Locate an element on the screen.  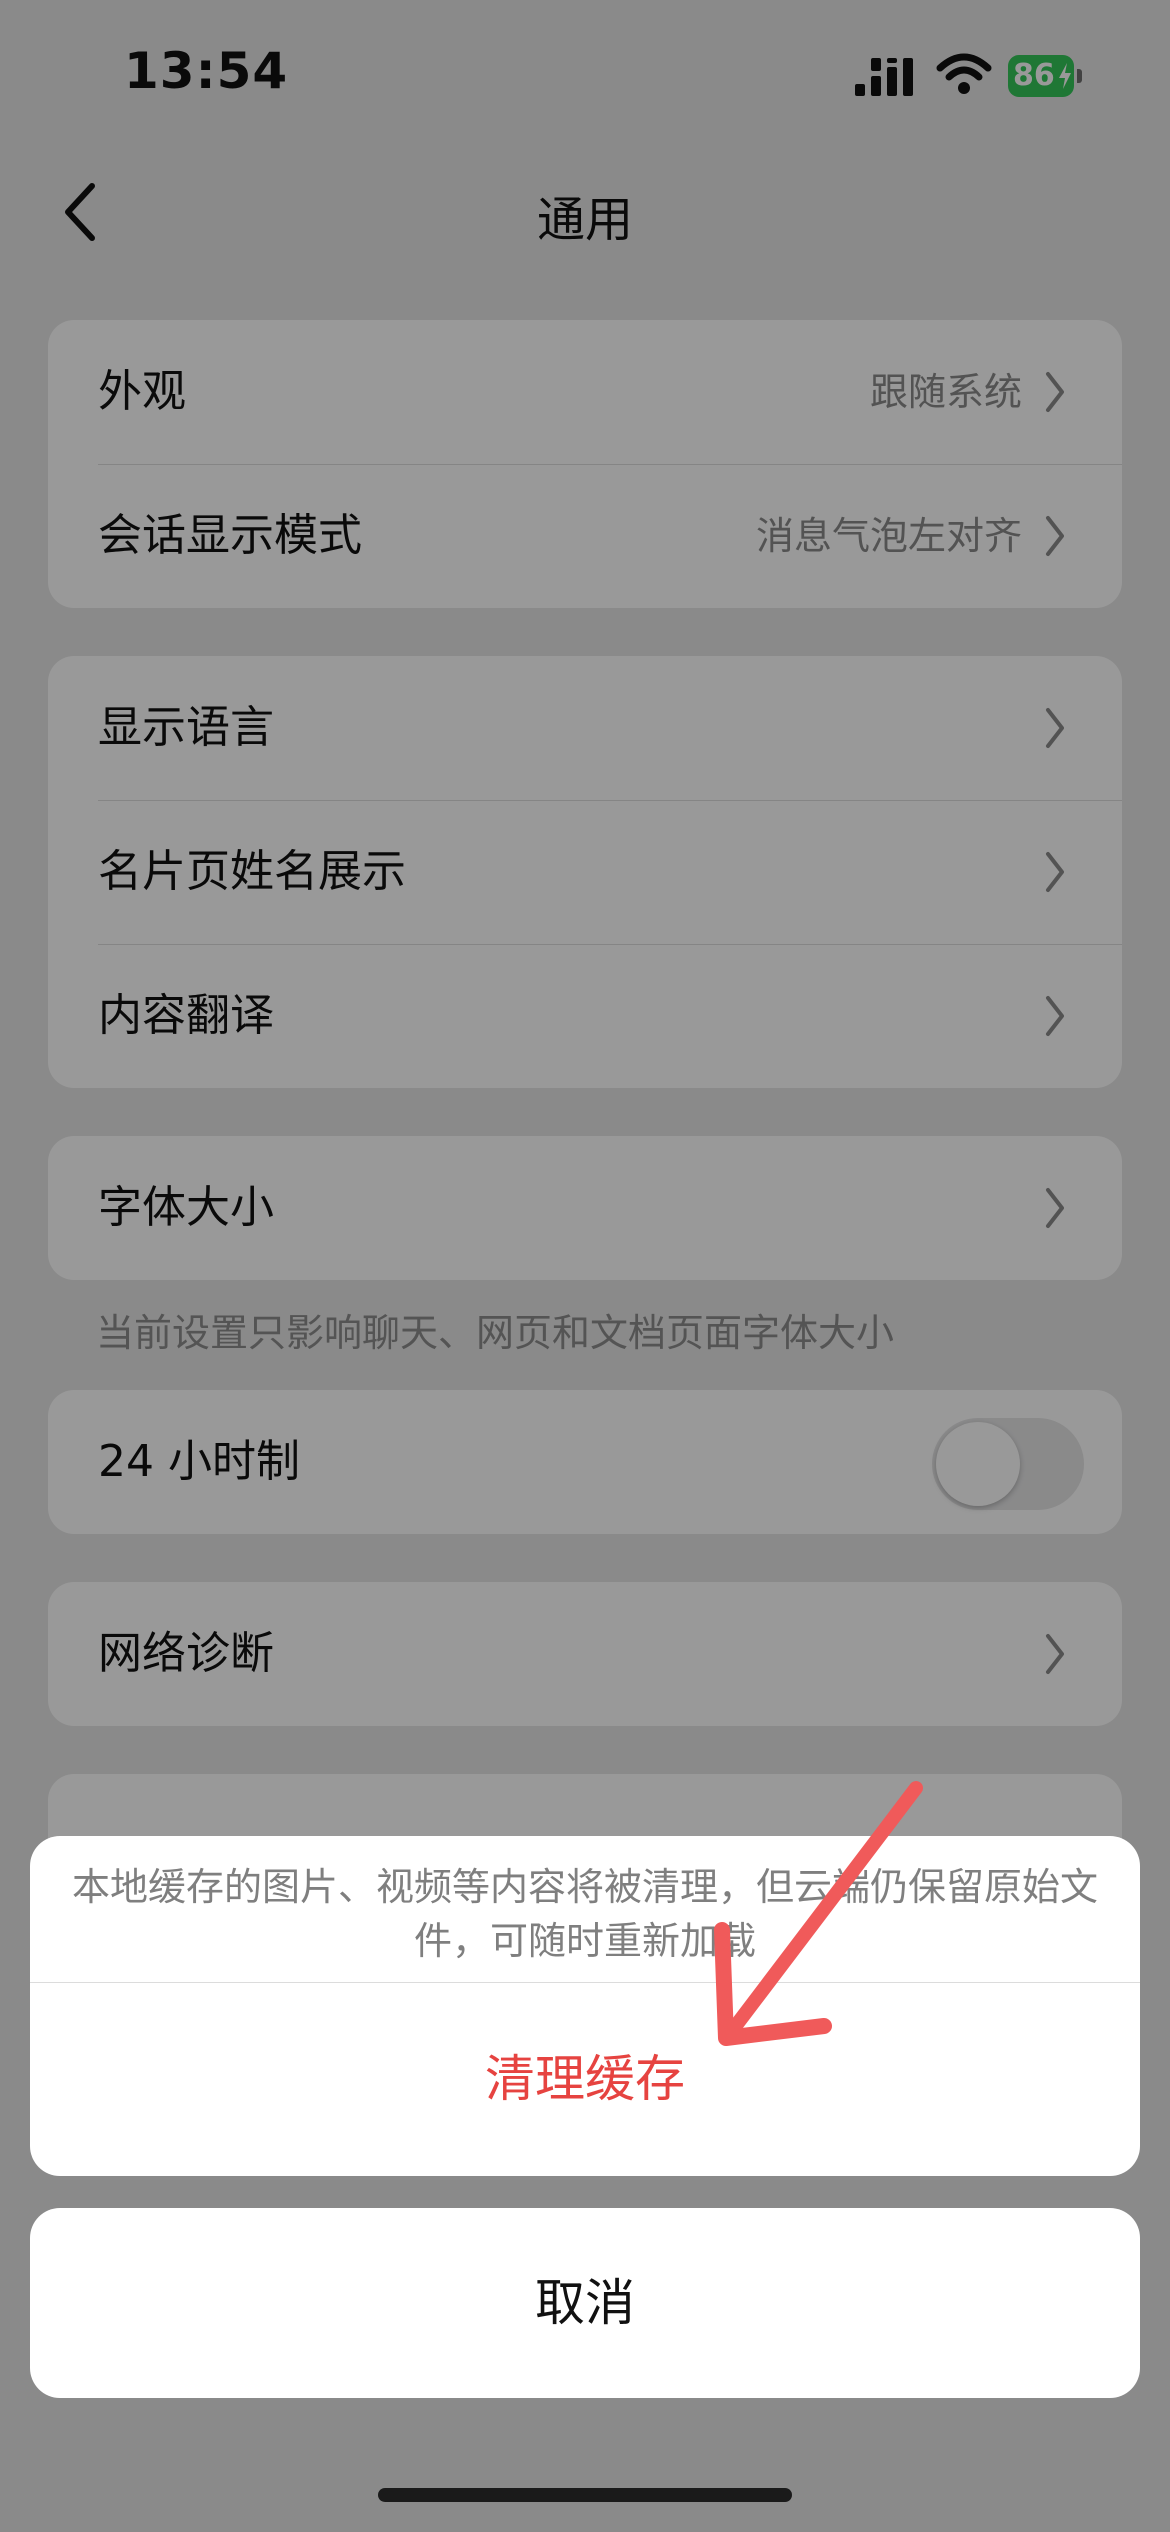
action-sheet-message: 本地缓存的图片、视频等内容将被清理，但云端仍保留原始文件，可随时重新加载 is located at coordinates (584, 1914).